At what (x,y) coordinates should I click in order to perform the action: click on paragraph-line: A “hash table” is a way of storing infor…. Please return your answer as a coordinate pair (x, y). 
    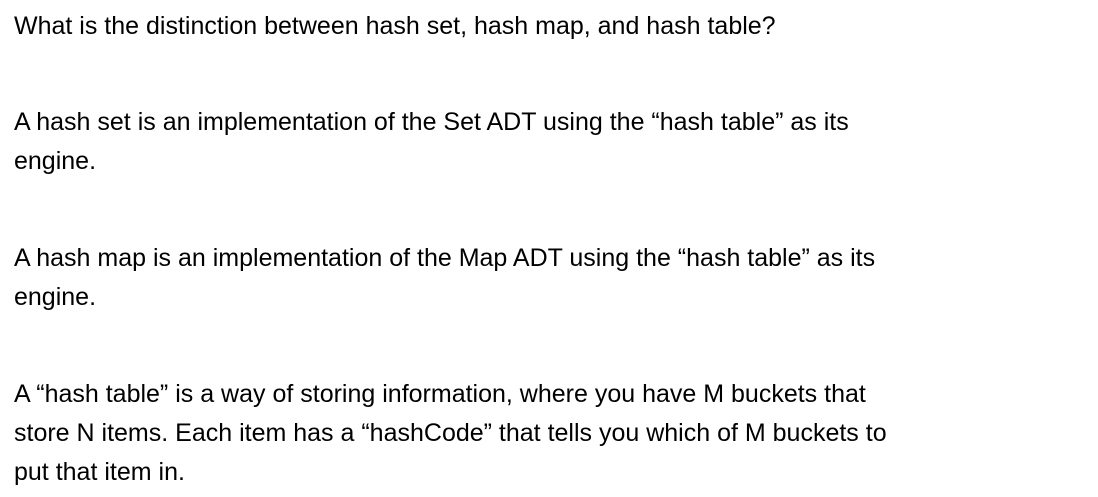
    Looking at the image, I should click on (440, 394).